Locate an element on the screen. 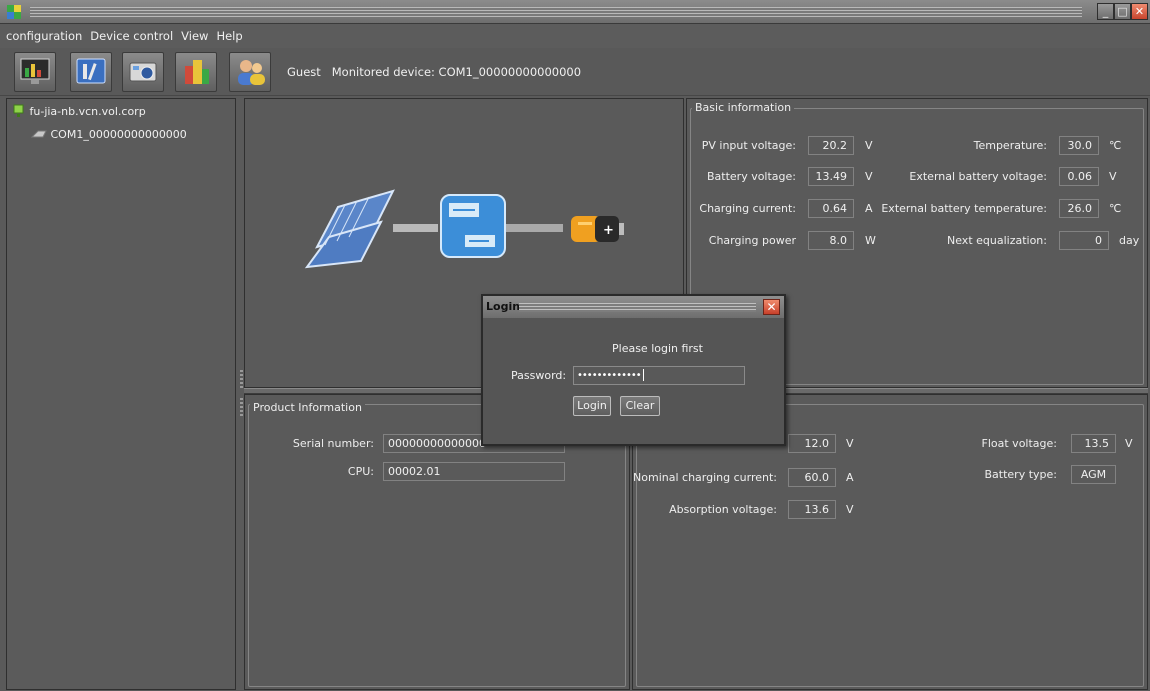 The height and width of the screenshot is (691, 1150). product-information-title: Product Information is located at coordinates (307, 407).